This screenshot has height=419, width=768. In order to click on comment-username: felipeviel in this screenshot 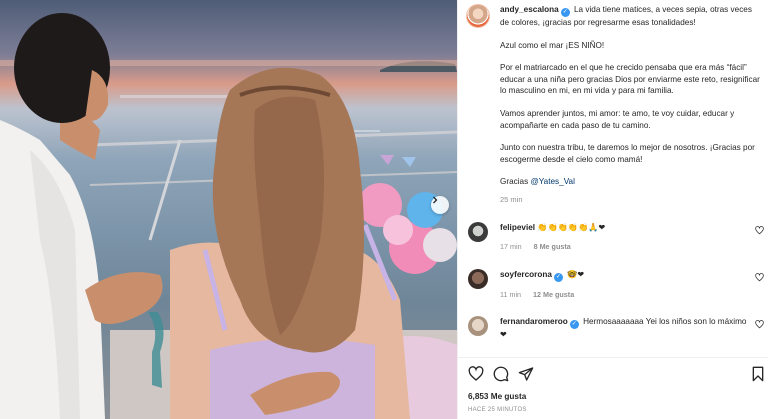, I will do `click(517, 227)`.